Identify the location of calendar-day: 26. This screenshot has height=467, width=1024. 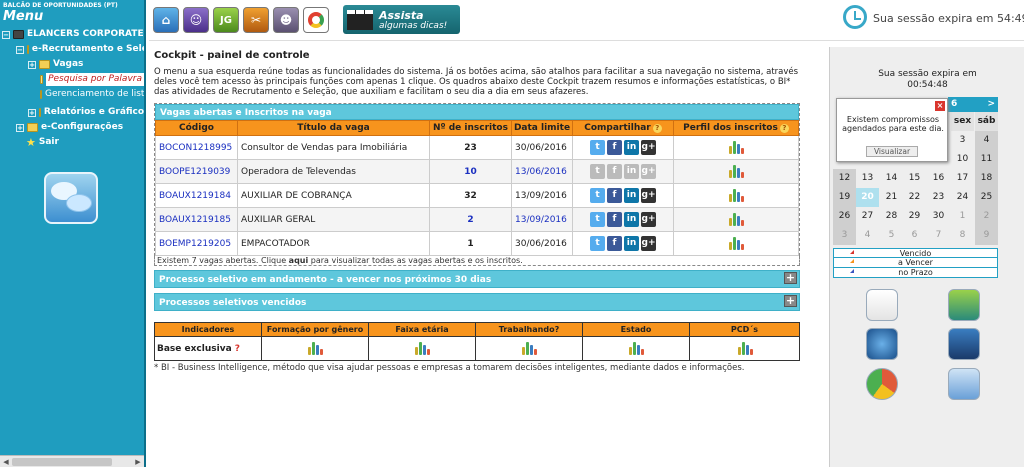
(844, 216).